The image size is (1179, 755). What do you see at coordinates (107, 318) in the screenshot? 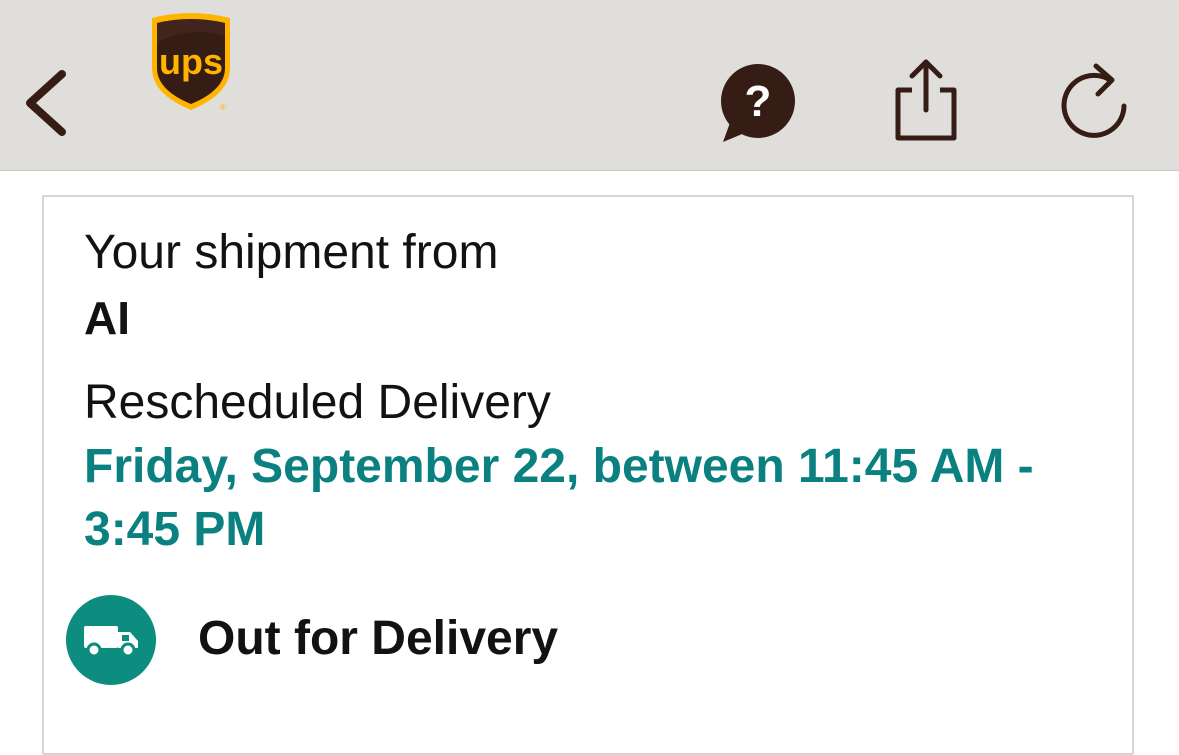
I see `sender-name: AI` at bounding box center [107, 318].